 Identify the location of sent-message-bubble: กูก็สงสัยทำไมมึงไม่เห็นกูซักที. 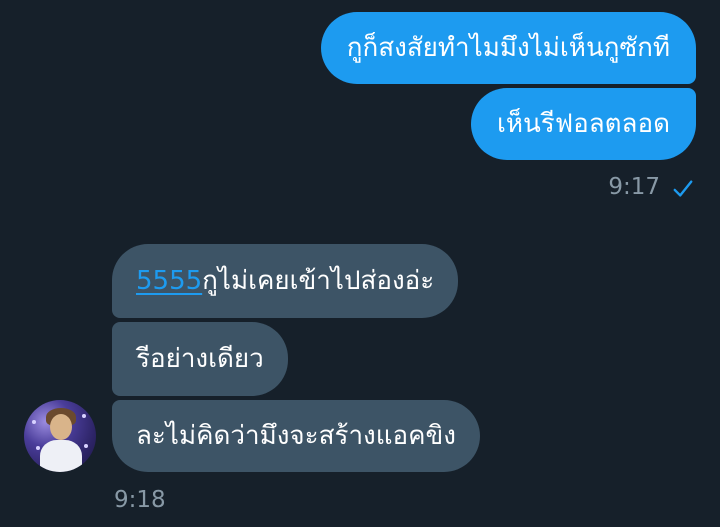
(508, 48).